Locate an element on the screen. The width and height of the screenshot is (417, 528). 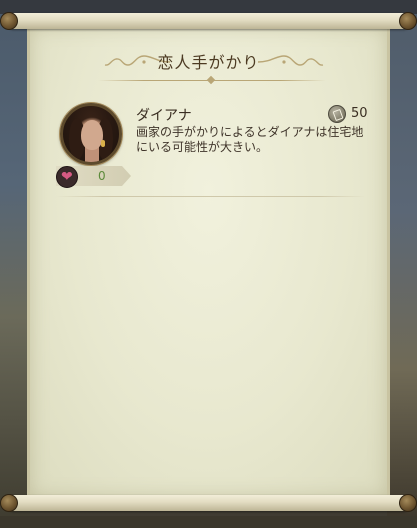
scroll-rod-bottom is located at coordinates (208, 503).